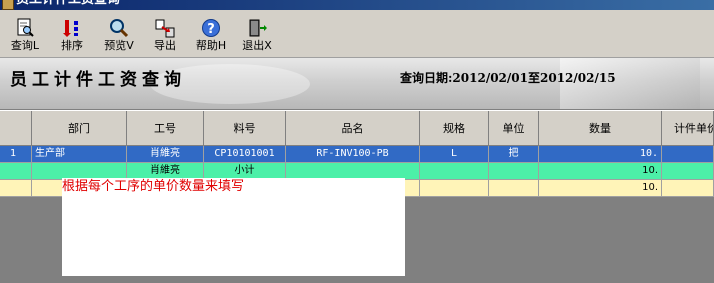 This screenshot has width=714, height=283. I want to click on query-label: 查询L, so click(25, 45).